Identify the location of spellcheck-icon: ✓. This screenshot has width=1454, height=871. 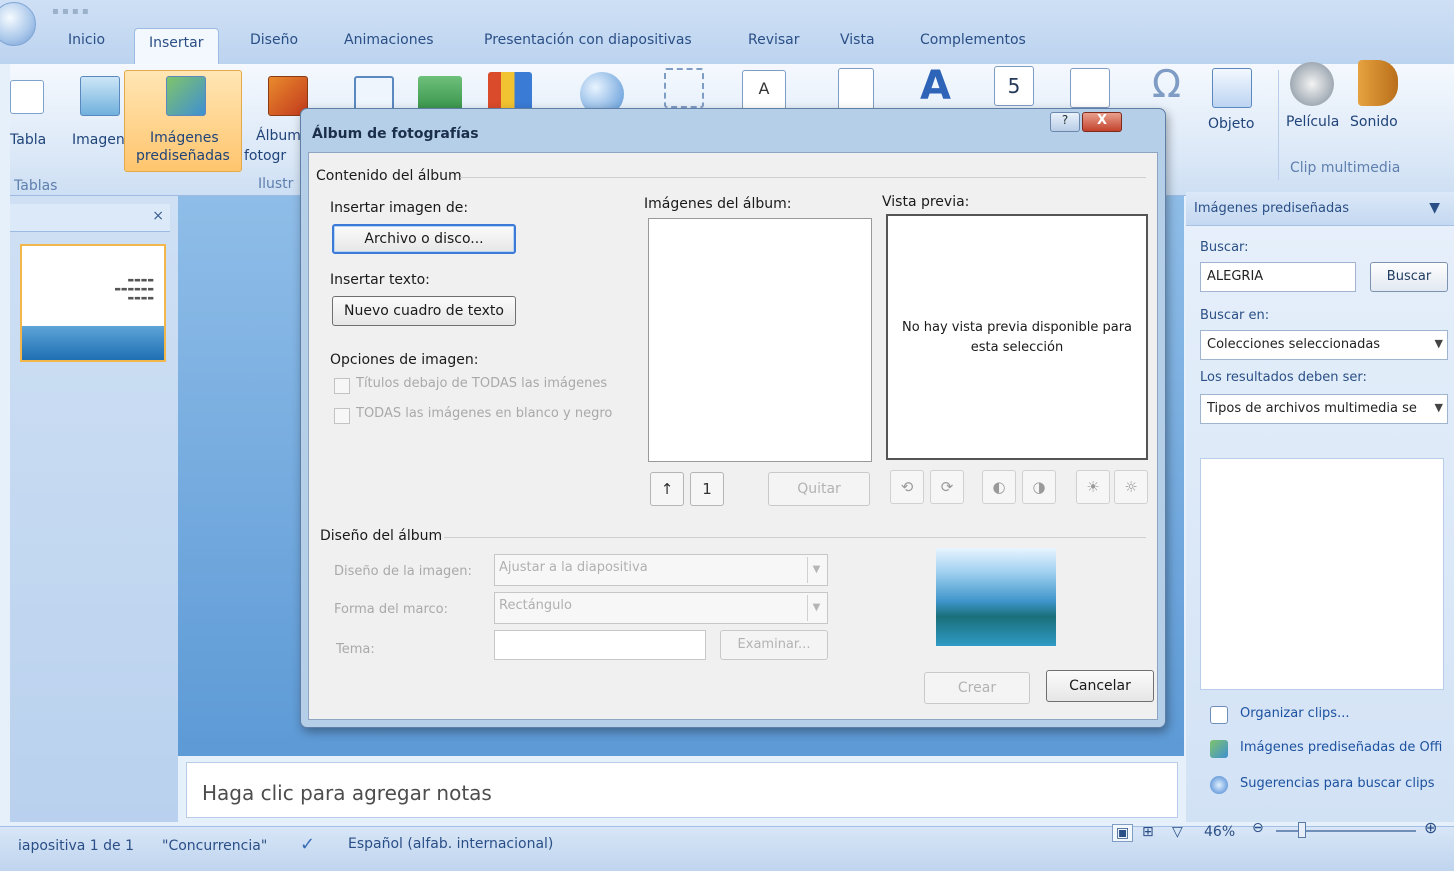
(307, 844).